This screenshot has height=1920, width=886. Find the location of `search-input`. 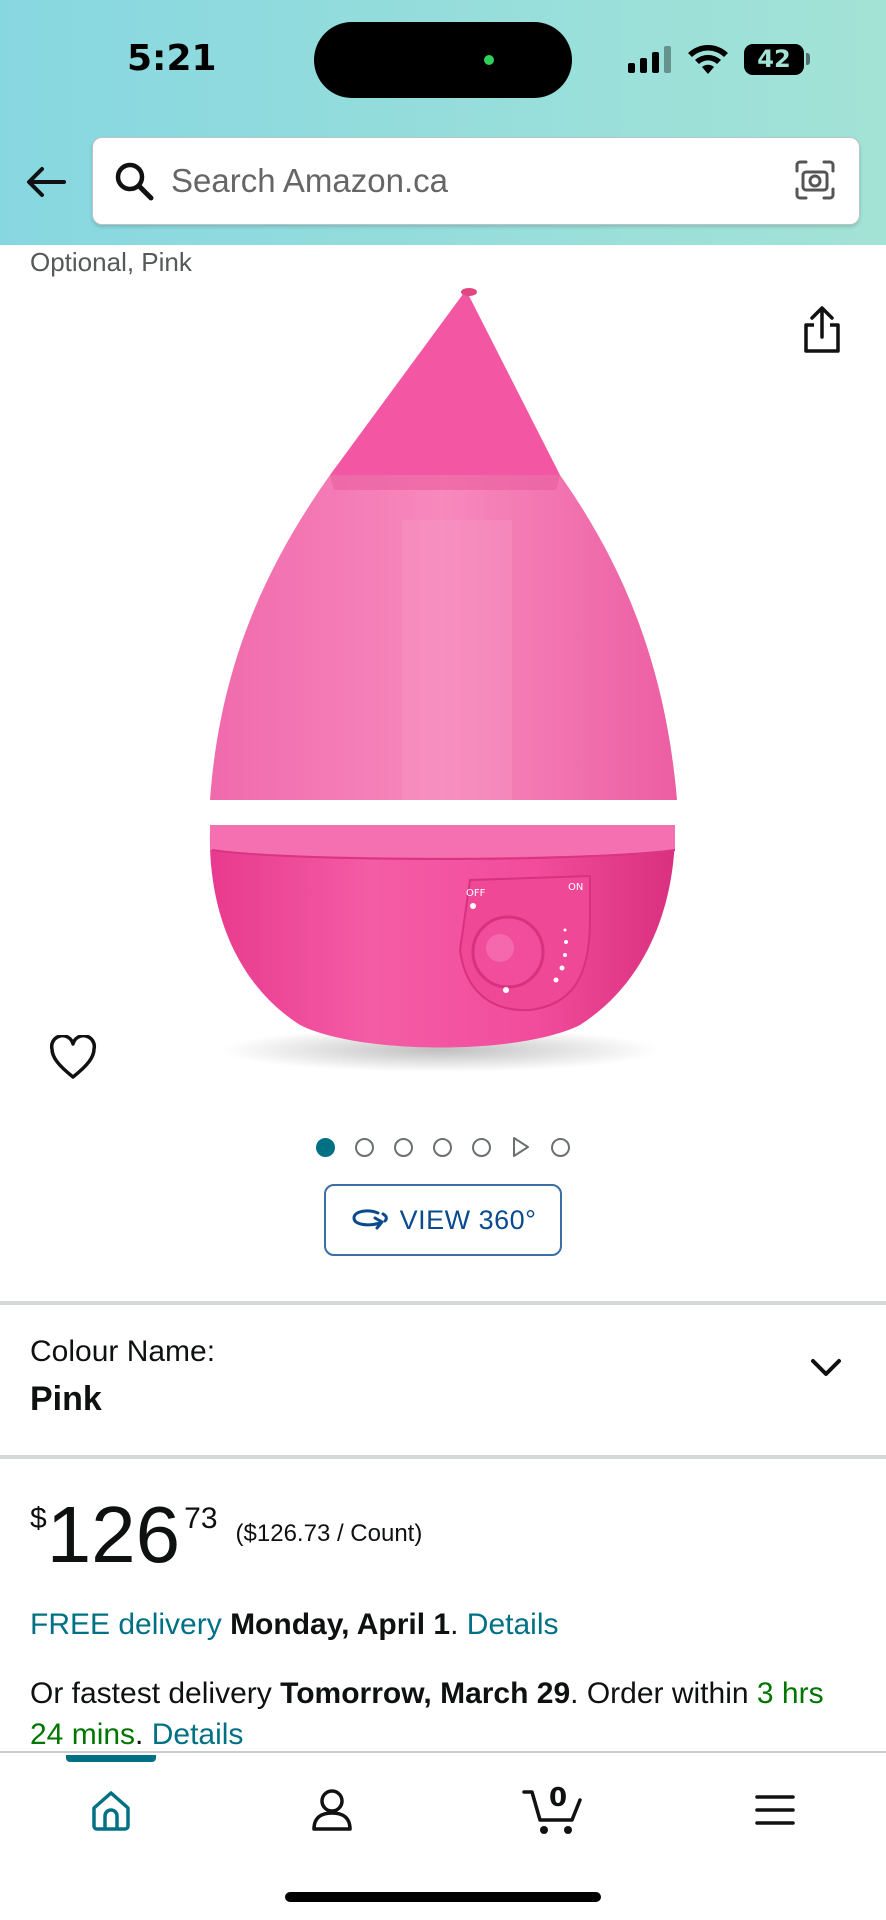

search-input is located at coordinates (461, 181).